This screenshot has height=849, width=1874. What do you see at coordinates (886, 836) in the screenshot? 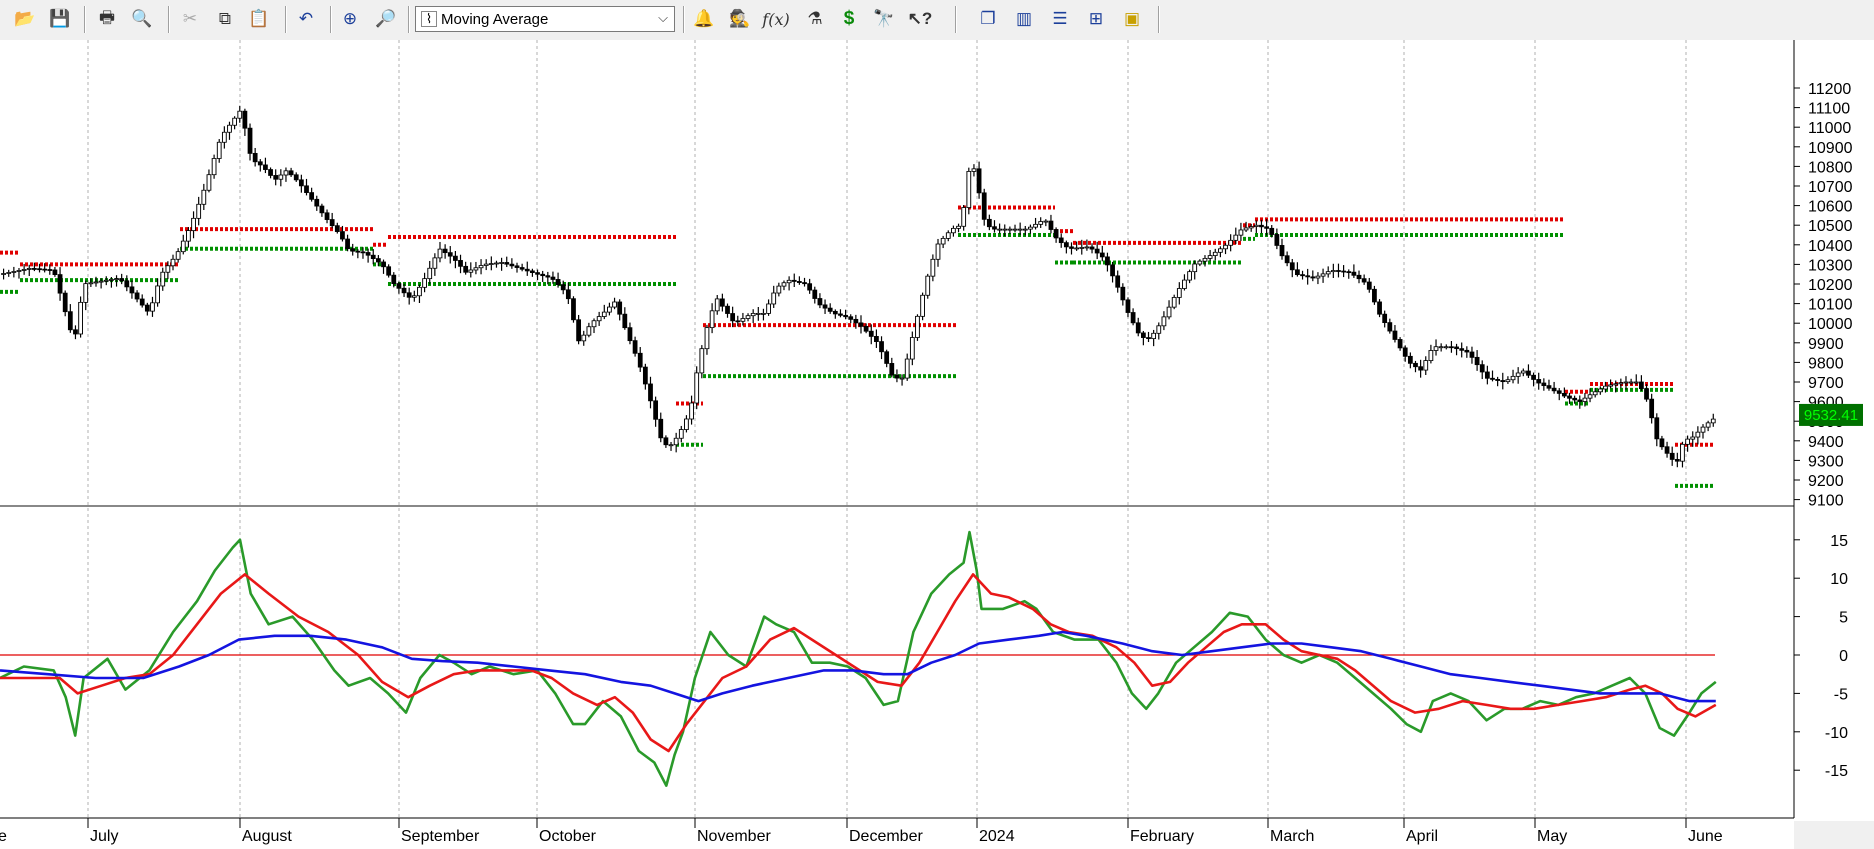
I see `time-label: December` at bounding box center [886, 836].